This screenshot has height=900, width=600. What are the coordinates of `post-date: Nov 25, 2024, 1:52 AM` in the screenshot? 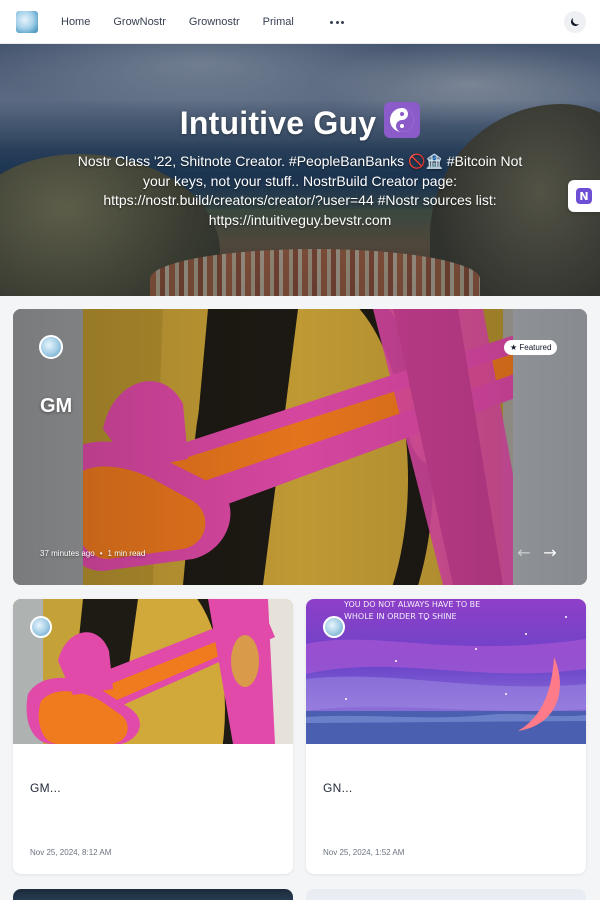 It's located at (364, 852).